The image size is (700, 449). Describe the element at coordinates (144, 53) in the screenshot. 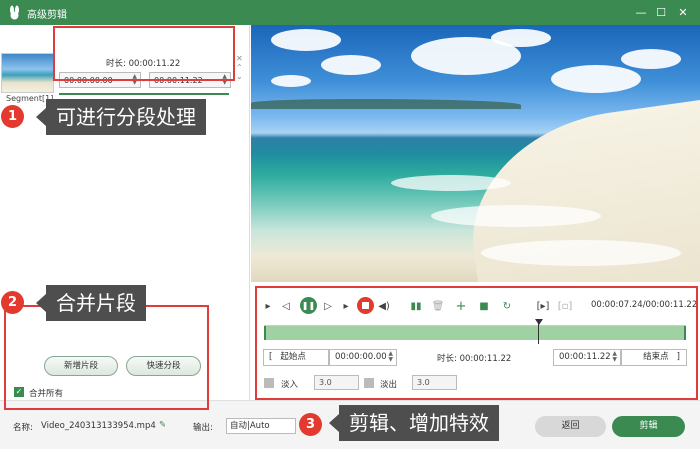

I see `segment-highlight-box` at that location.